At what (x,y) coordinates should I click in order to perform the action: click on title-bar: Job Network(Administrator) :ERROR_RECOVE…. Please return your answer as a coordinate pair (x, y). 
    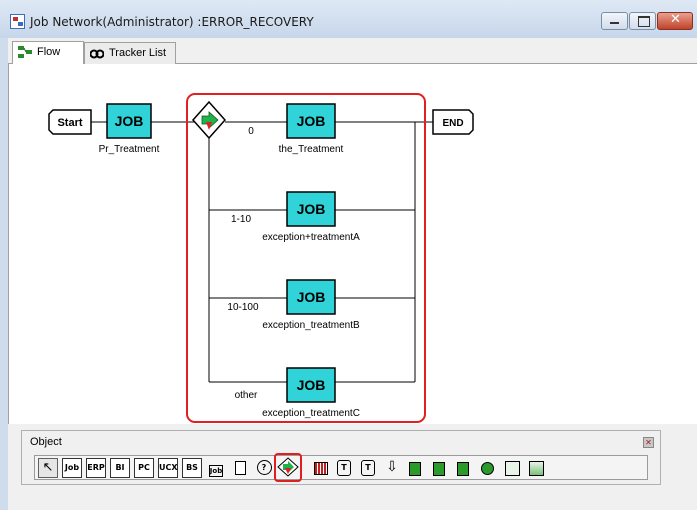
    Looking at the image, I should click on (348, 19).